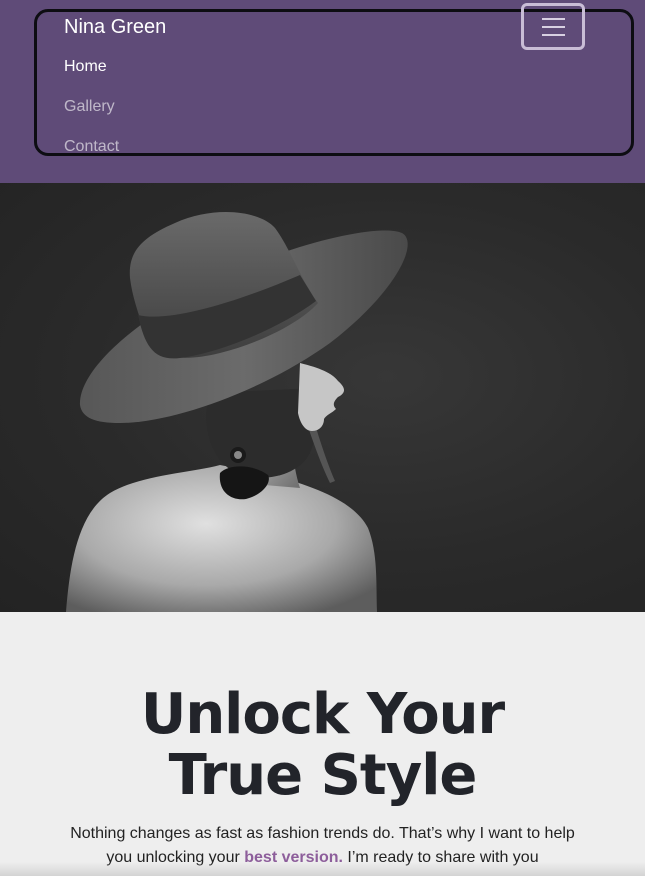 This screenshot has width=645, height=876. What do you see at coordinates (323, 775) in the screenshot?
I see `page-title-line2: True Style` at bounding box center [323, 775].